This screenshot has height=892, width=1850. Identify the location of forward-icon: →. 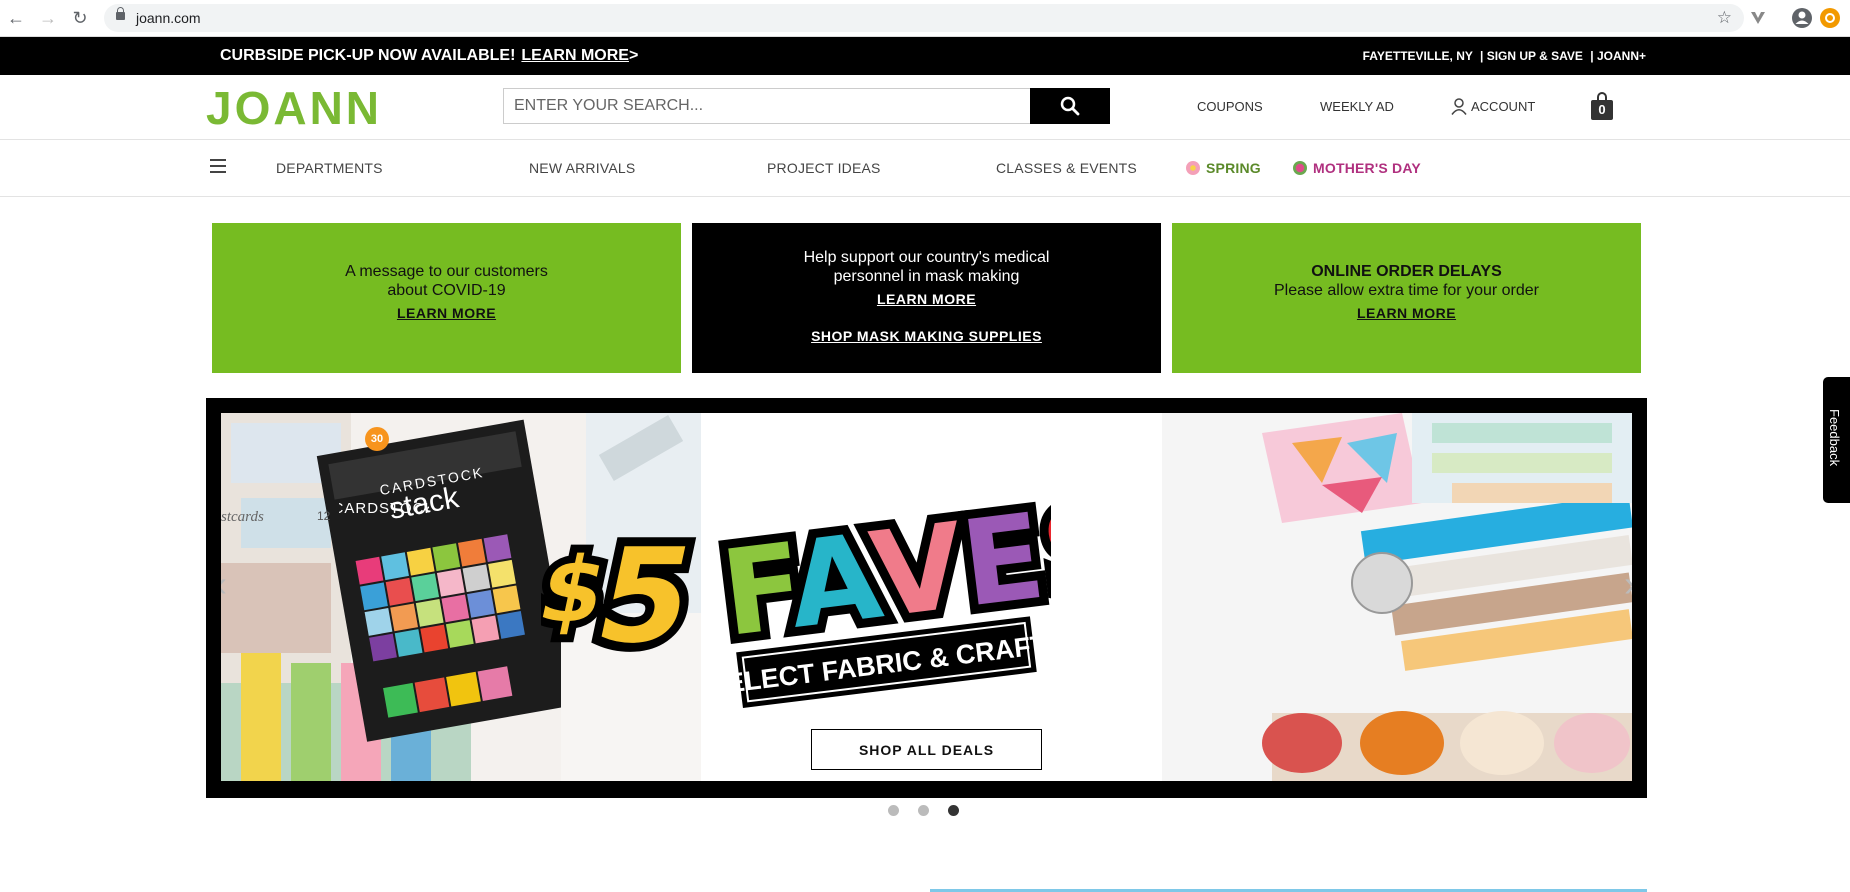
(48, 18).